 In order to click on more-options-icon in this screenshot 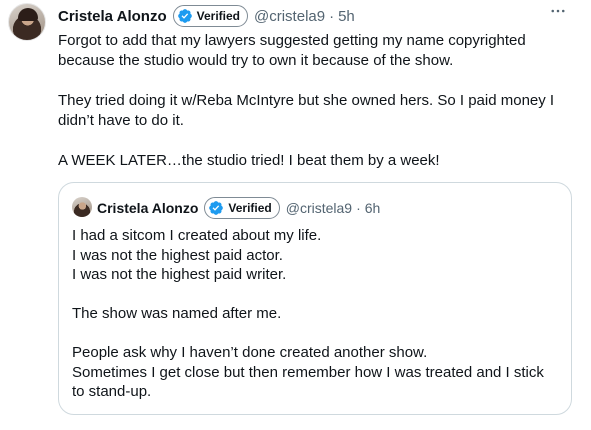, I will do `click(558, 11)`.